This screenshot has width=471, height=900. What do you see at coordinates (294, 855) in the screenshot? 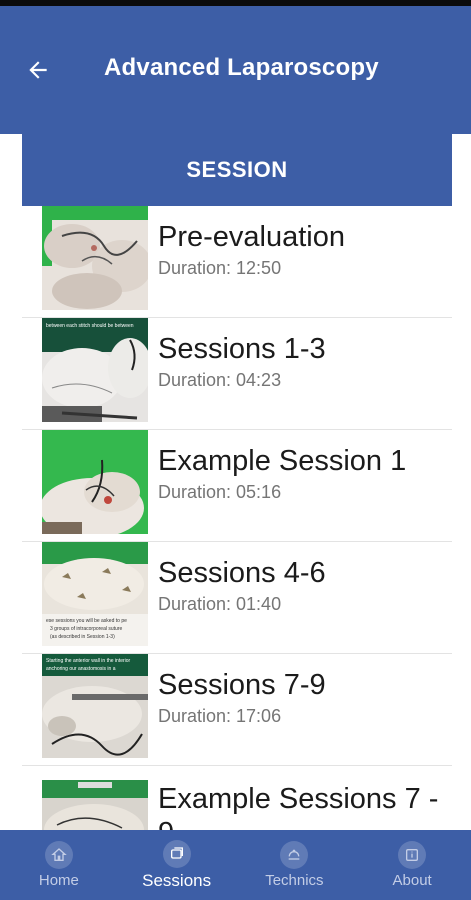
I see `technics-icon` at bounding box center [294, 855].